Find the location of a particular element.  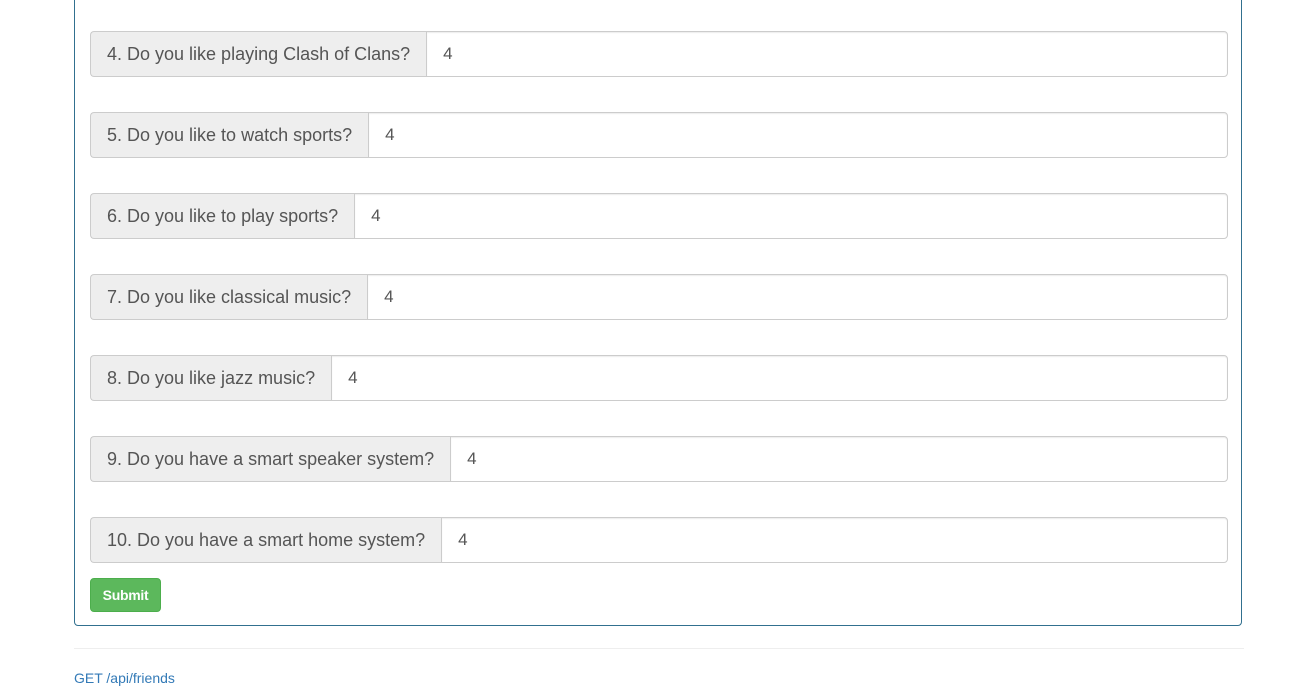

question-10-label: 10. Do you have a smart home system? is located at coordinates (266, 540).